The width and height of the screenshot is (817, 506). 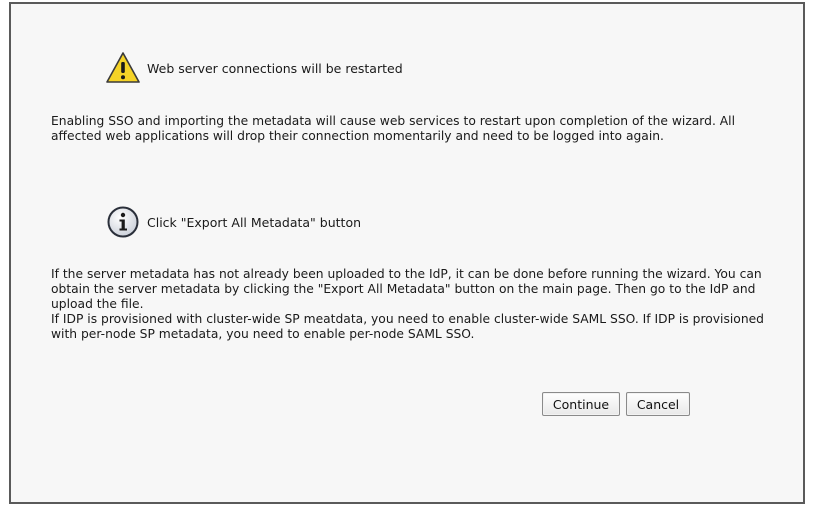 I want to click on warning-notice: Web server connections will be restarted, so click(x=254, y=68).